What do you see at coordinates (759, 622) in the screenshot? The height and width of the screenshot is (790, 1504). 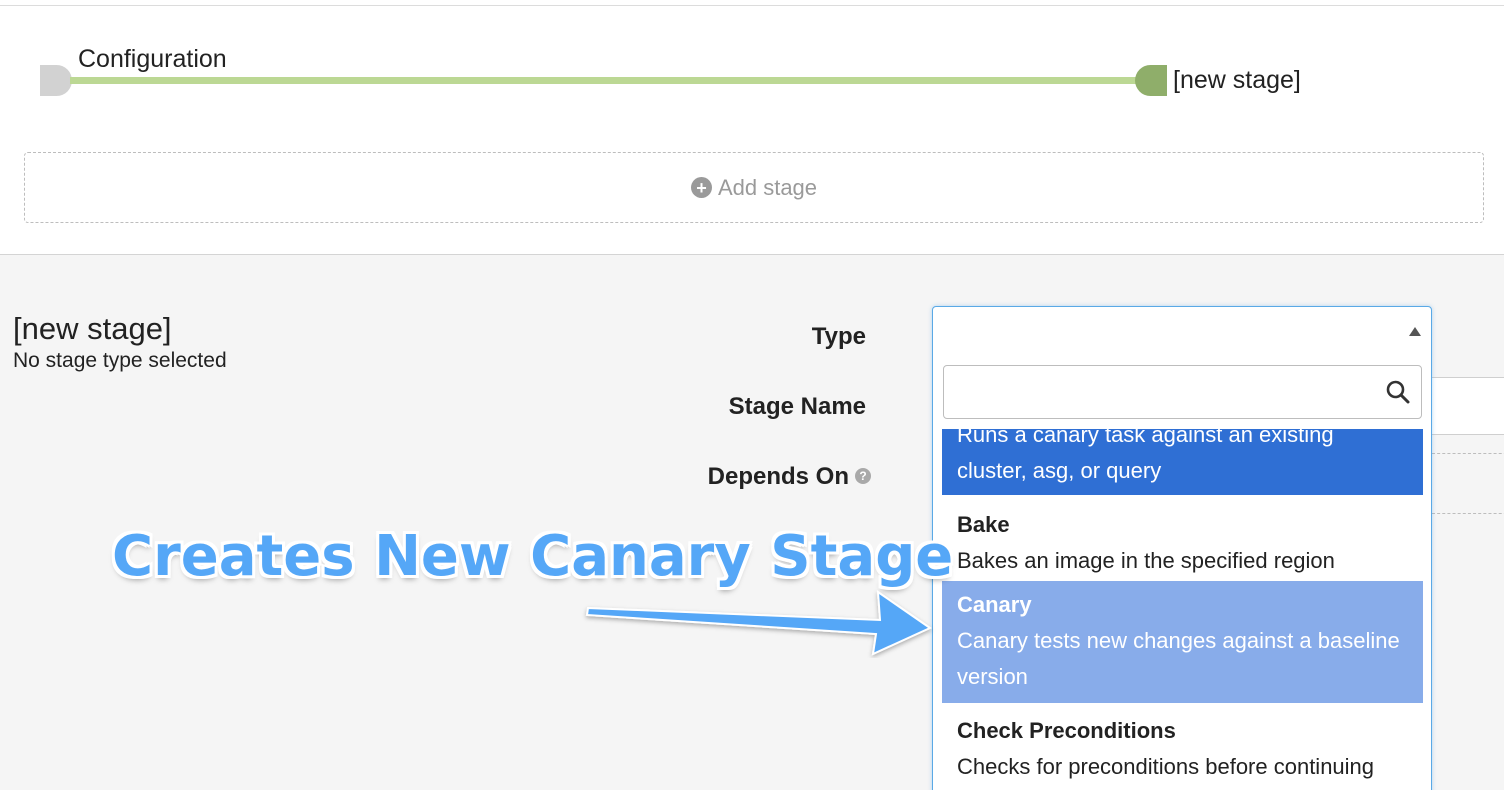 I see `annotation-arrow-icon` at bounding box center [759, 622].